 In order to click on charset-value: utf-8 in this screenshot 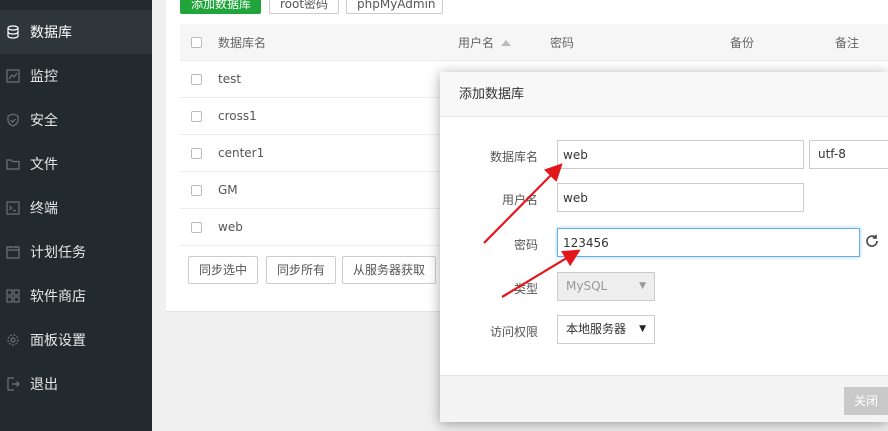, I will do `click(832, 154)`.